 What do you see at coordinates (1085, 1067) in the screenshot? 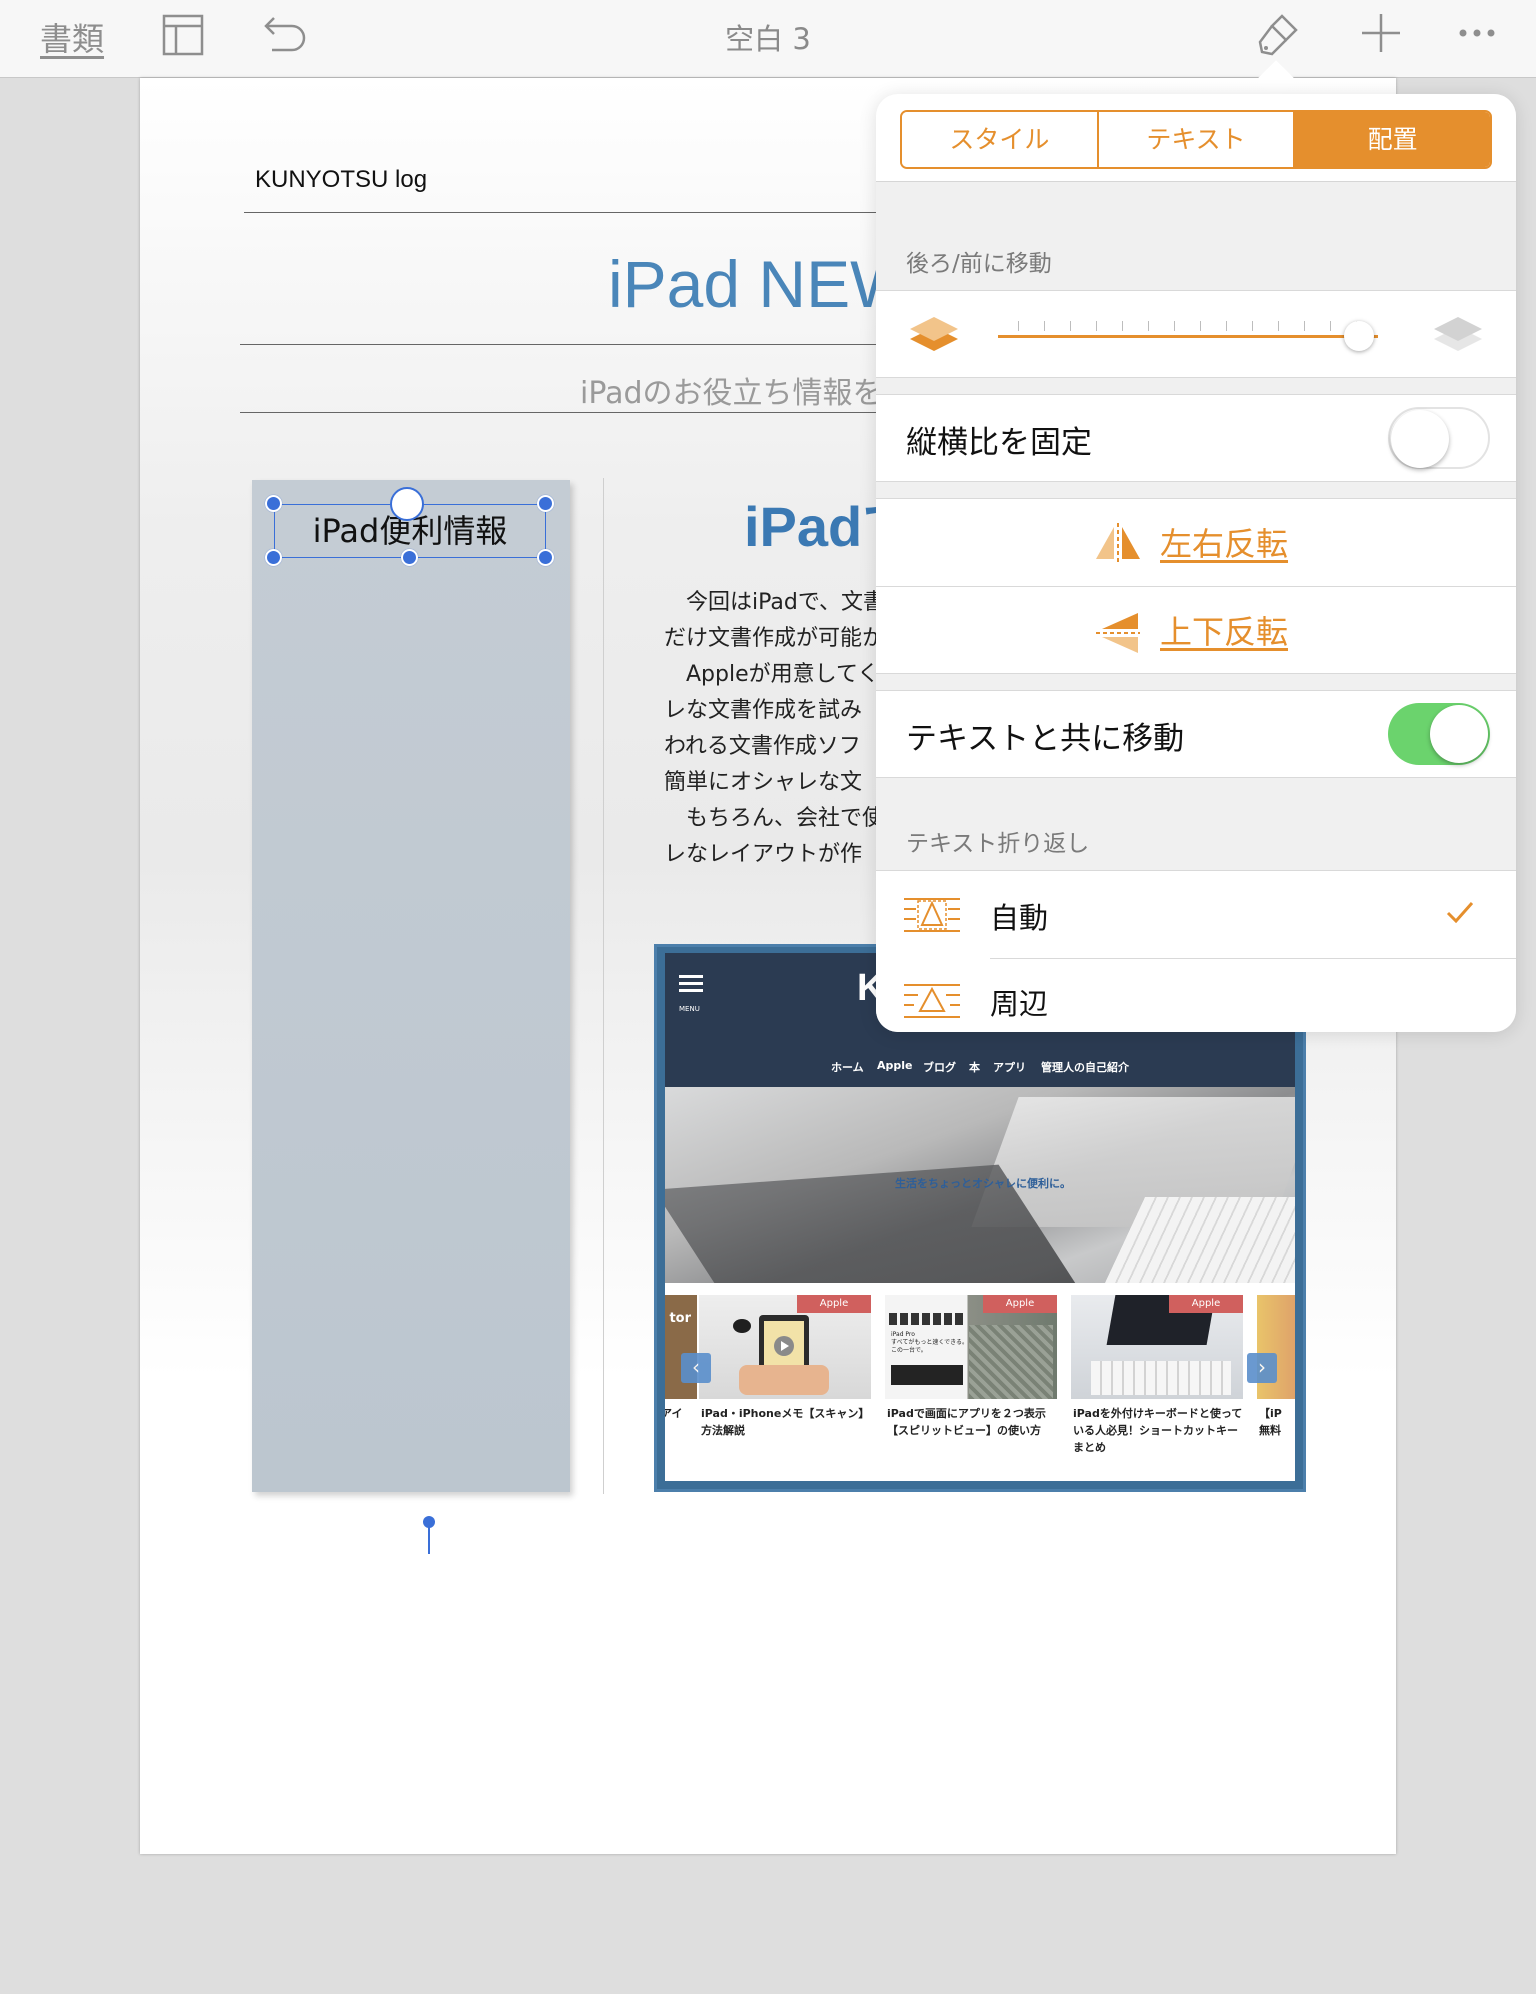
I see `nav-item: 管理人の自己紹介` at bounding box center [1085, 1067].